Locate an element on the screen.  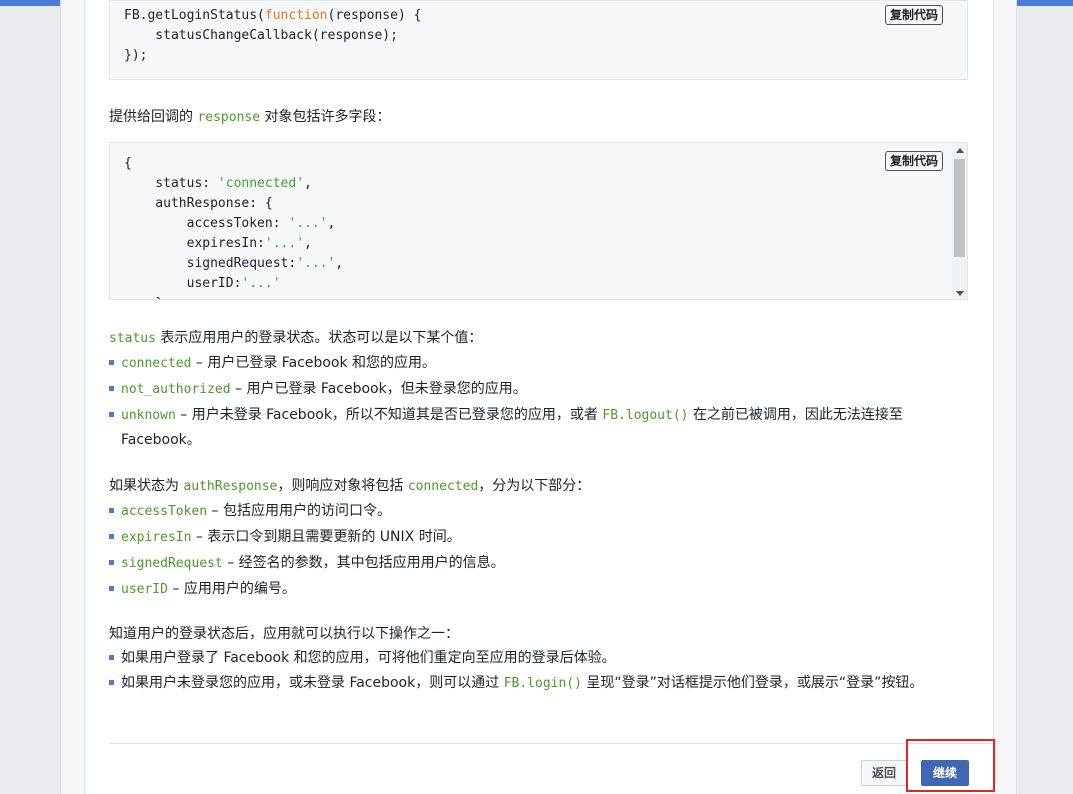
text: – 经签名的参数，其中包括应用用户的信息。 is located at coordinates (363, 563).